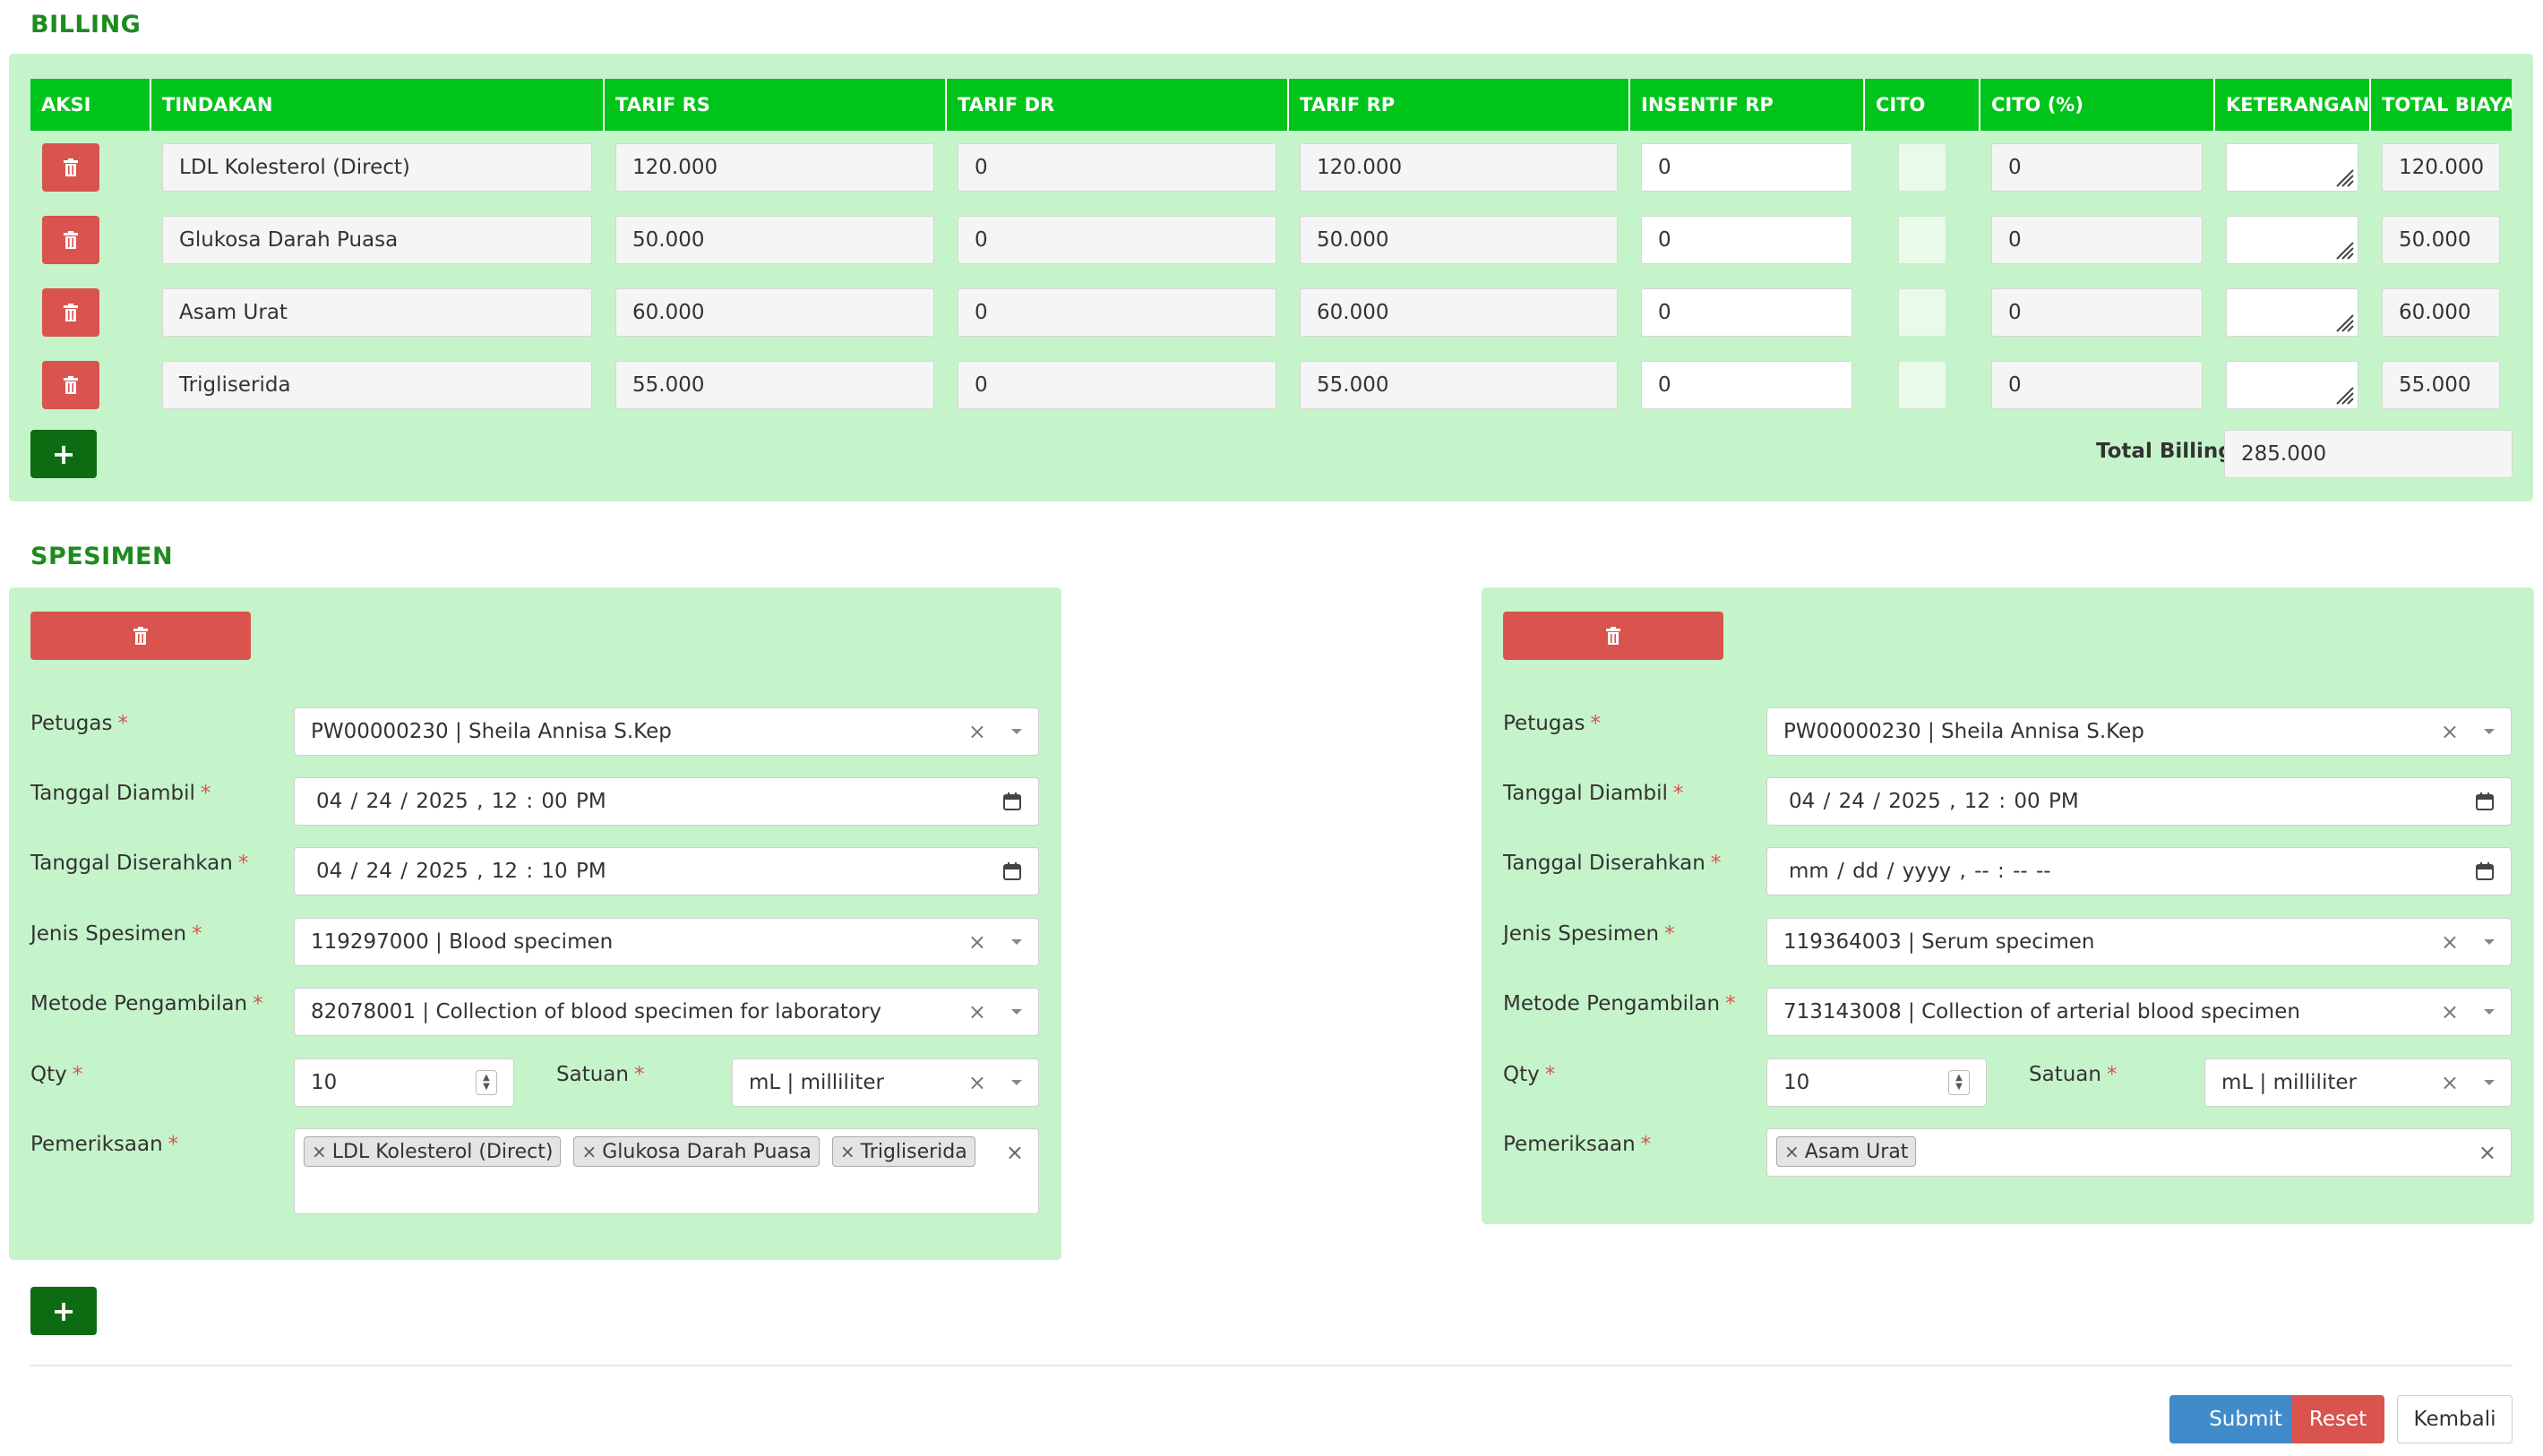 This screenshot has height=1456, width=2543. What do you see at coordinates (1459, 167) in the screenshot?
I see `tarif-rp-field: 120.000` at bounding box center [1459, 167].